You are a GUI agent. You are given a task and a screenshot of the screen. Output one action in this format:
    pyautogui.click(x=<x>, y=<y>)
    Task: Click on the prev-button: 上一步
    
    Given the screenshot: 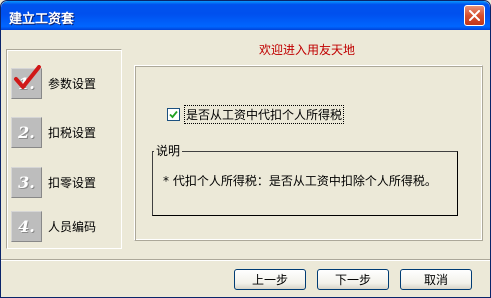 What is the action you would take?
    pyautogui.click(x=270, y=279)
    